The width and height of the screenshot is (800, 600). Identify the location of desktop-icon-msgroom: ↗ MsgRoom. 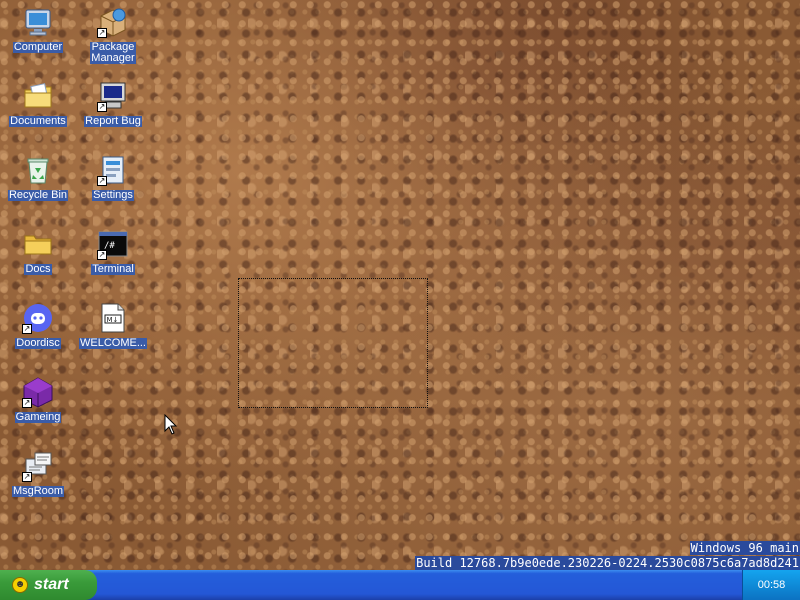
(38, 479).